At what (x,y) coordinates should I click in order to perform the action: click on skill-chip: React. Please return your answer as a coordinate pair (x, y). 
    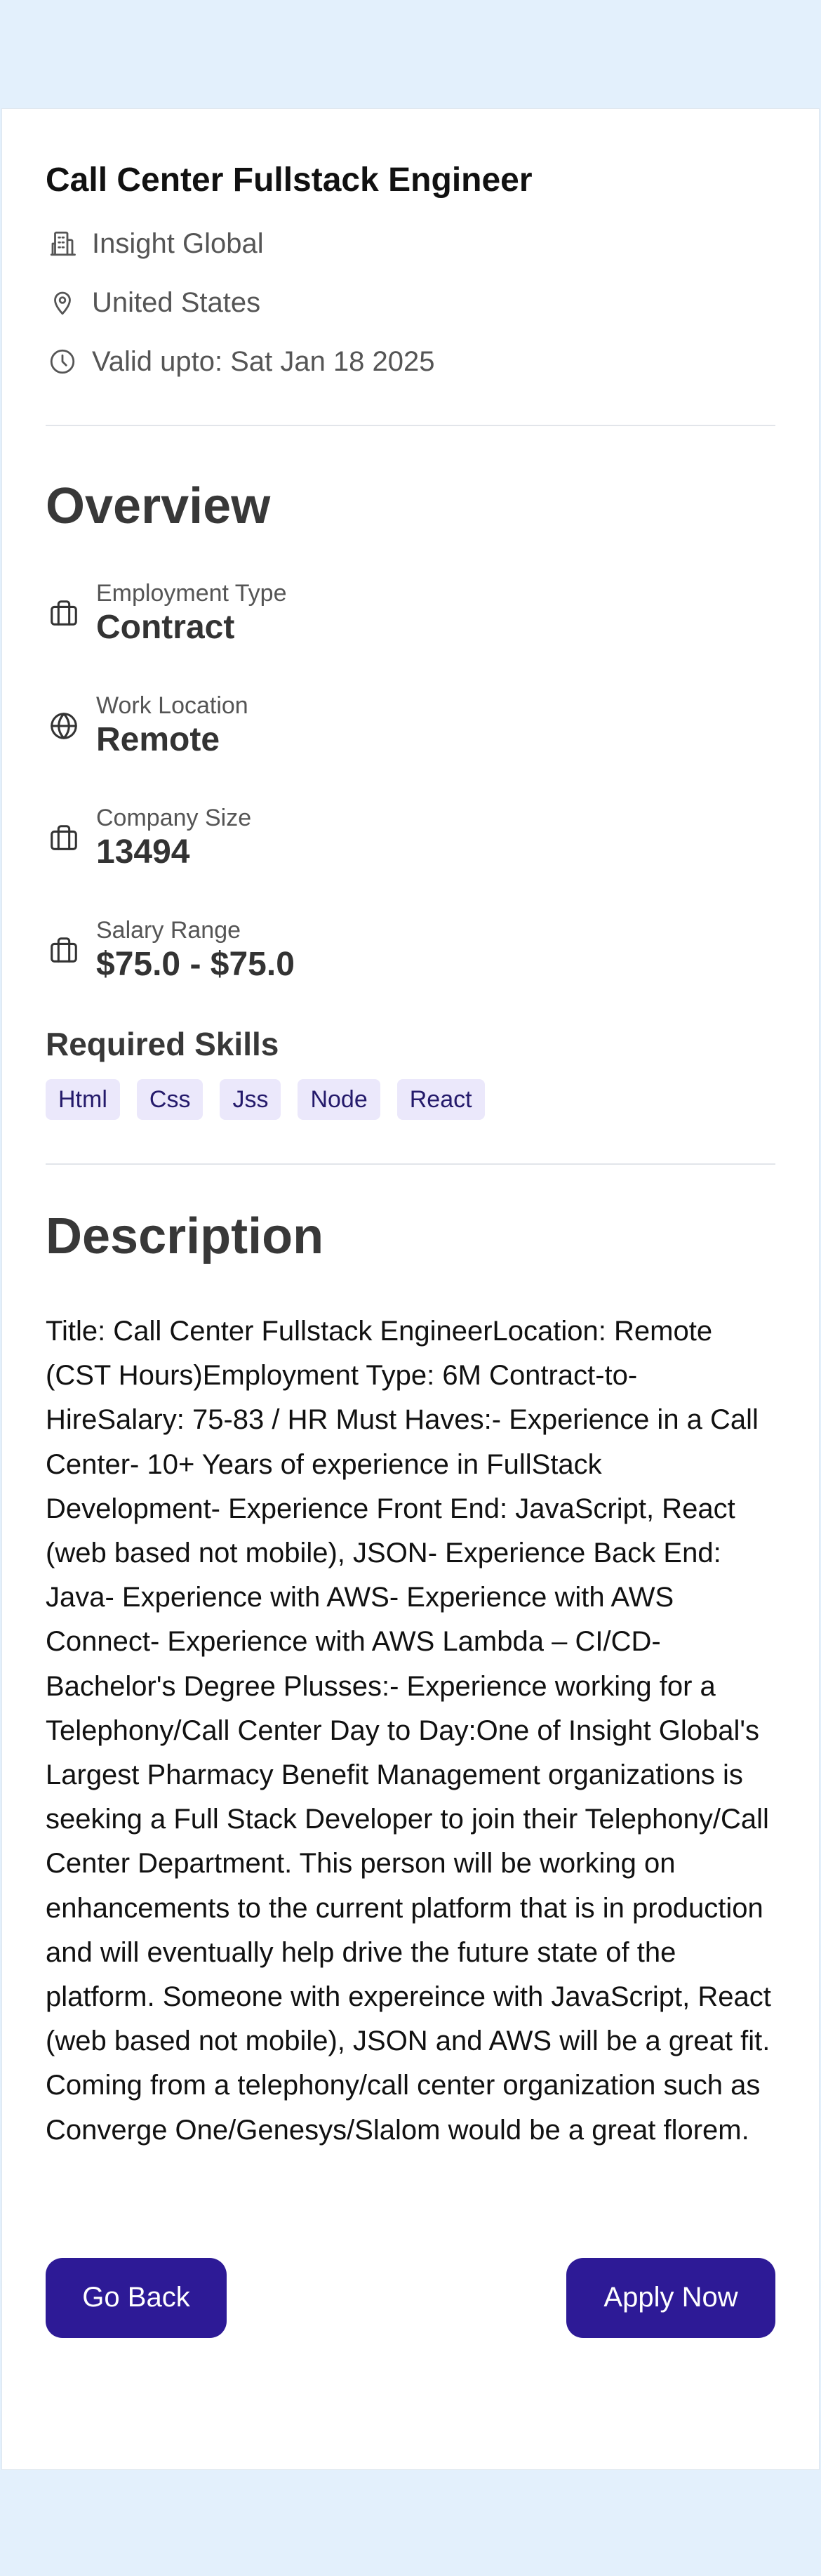
    Looking at the image, I should click on (440, 1099).